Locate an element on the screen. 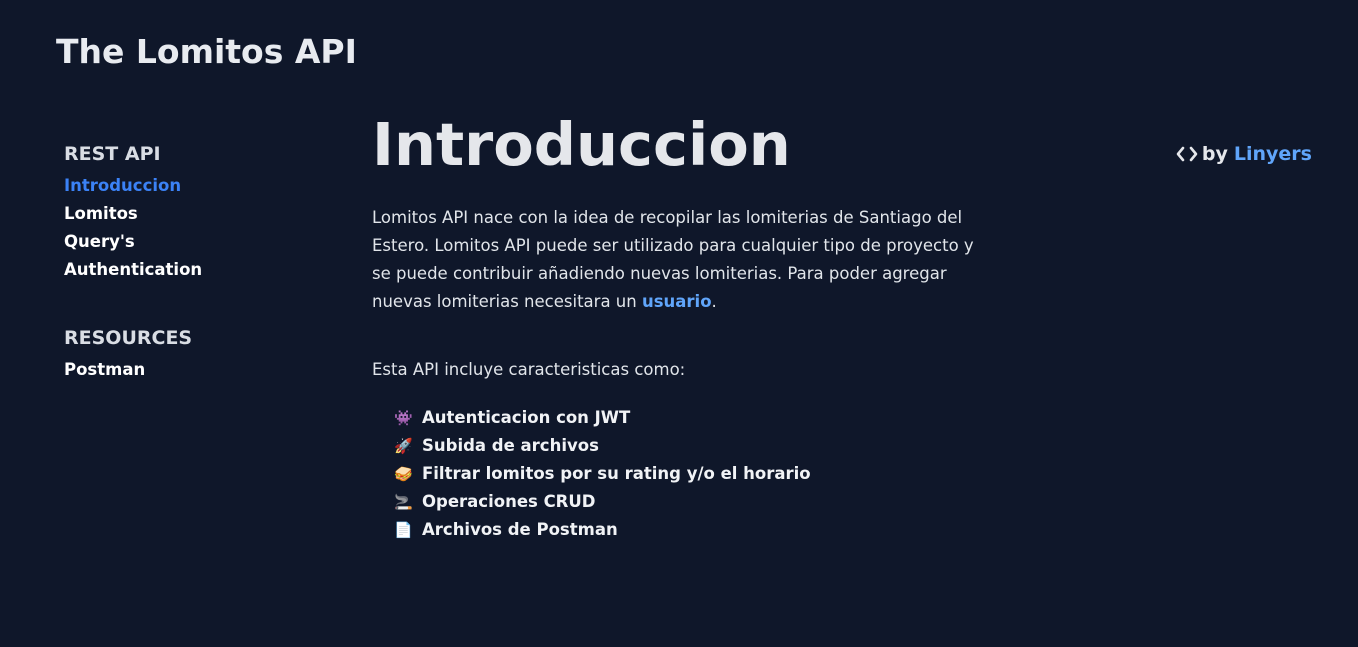  nav-heading-resources: RESOURCES is located at coordinates (128, 338).